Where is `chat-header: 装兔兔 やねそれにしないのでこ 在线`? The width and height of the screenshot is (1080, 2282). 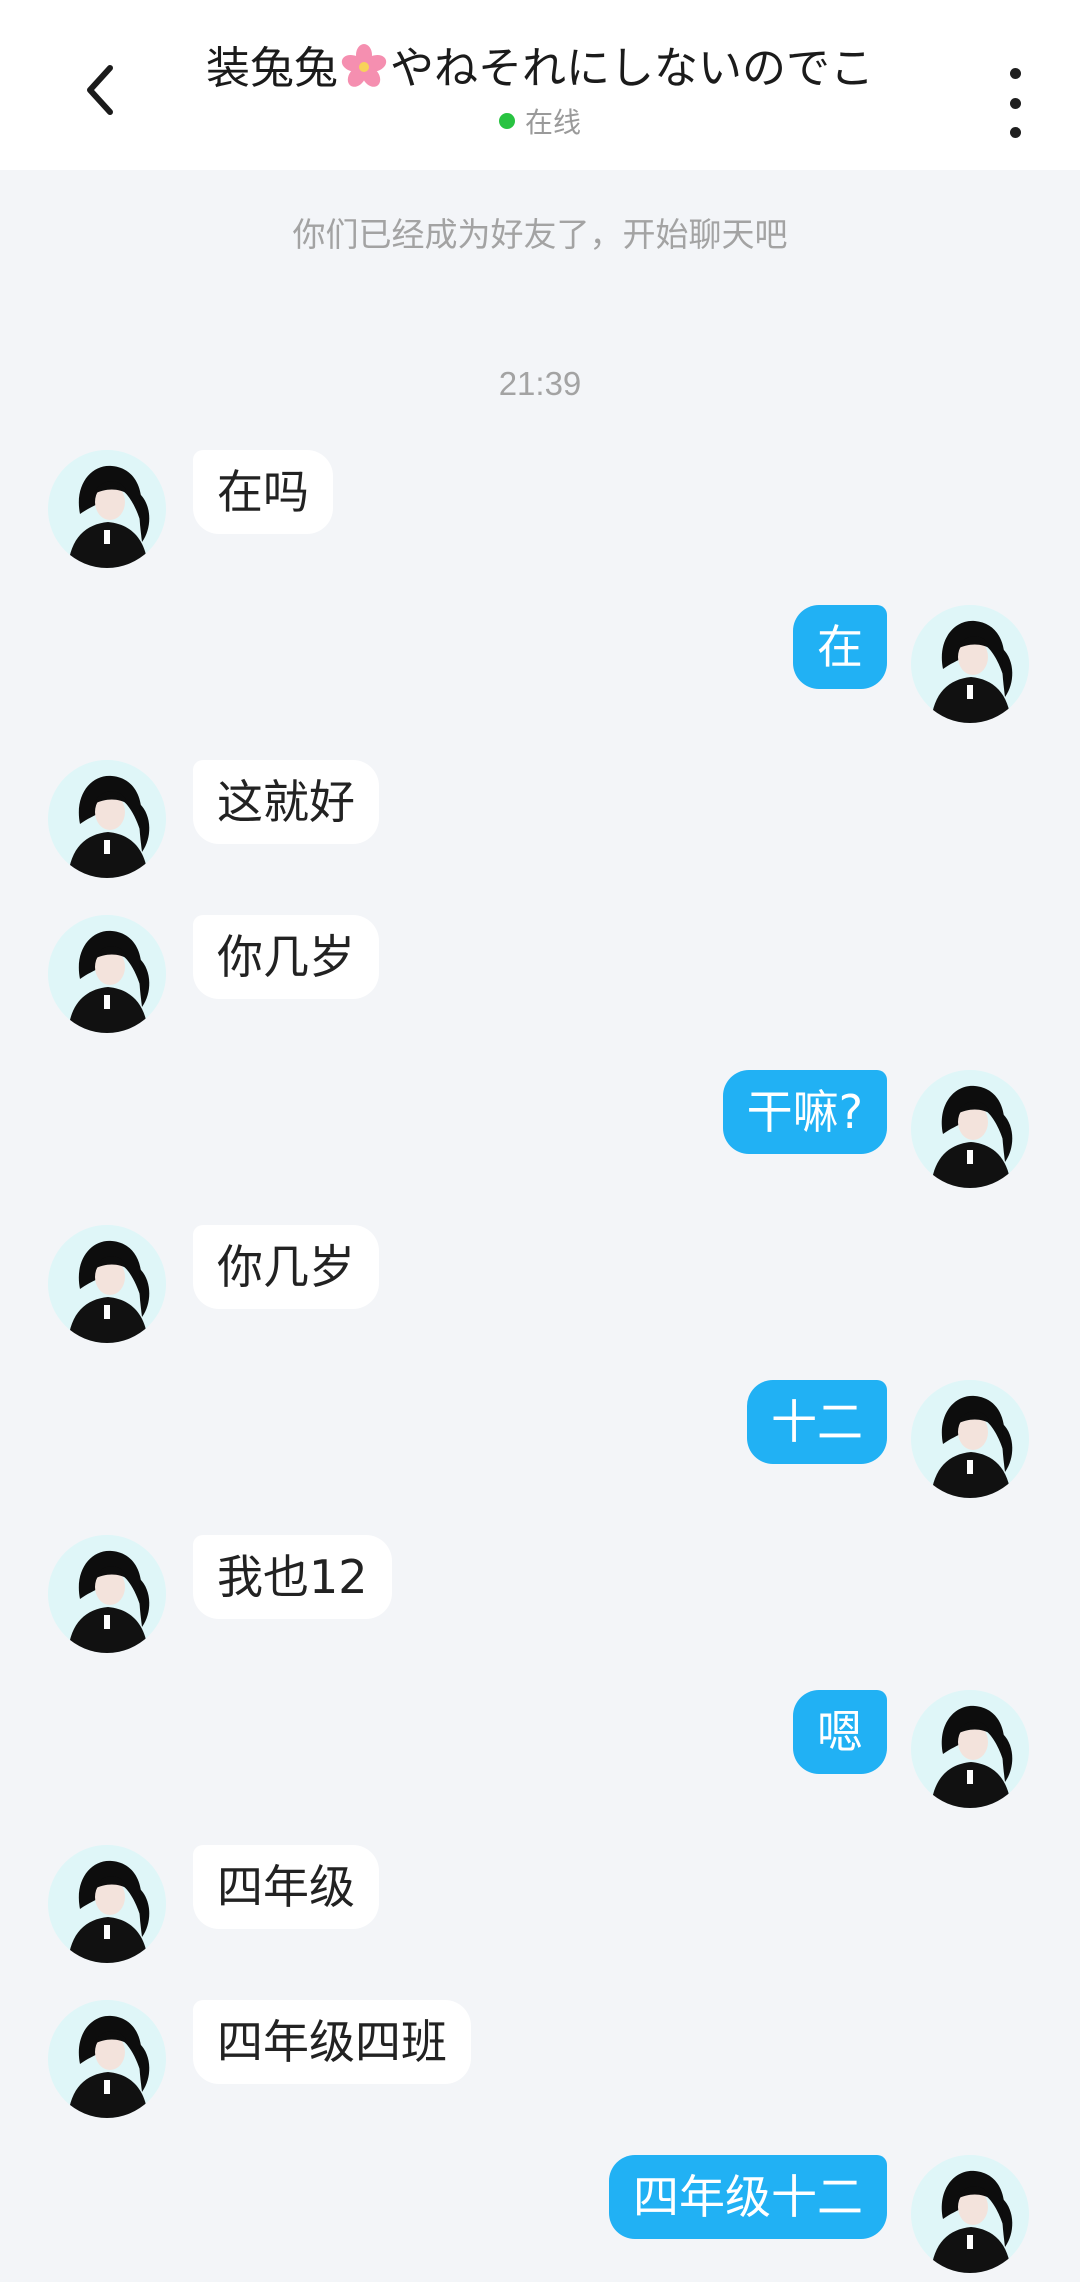
chat-header: 装兔兔 やねそれにしないのでこ 在线 is located at coordinates (540, 85).